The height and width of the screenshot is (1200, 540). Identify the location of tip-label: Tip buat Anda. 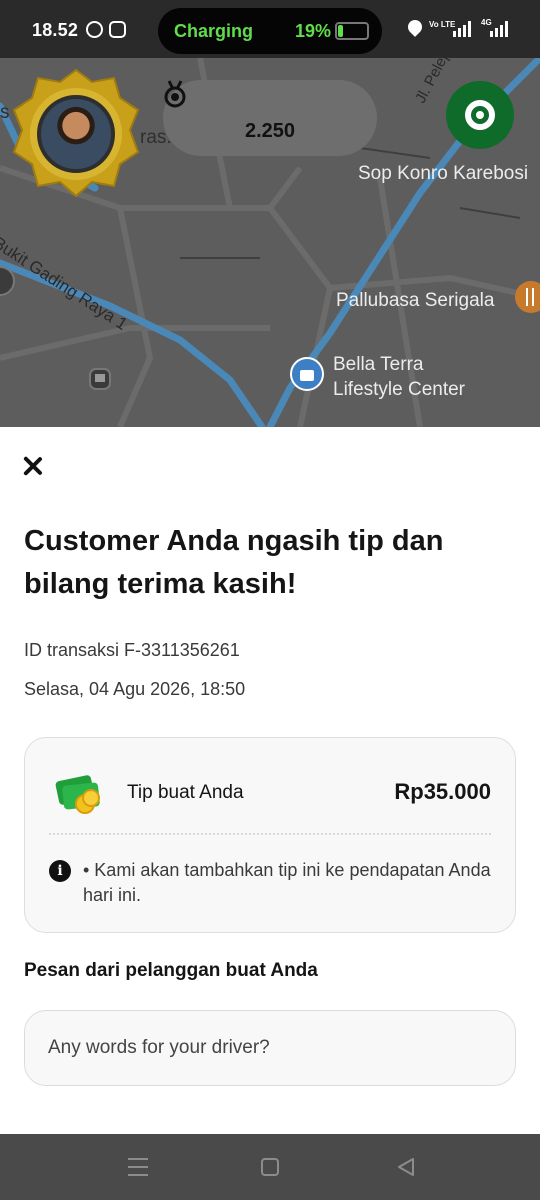
(185, 792).